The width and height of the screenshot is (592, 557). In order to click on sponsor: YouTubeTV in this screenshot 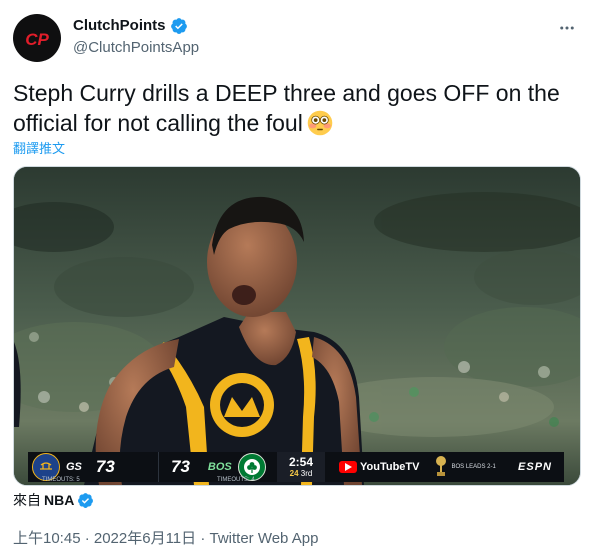, I will do `click(379, 467)`.